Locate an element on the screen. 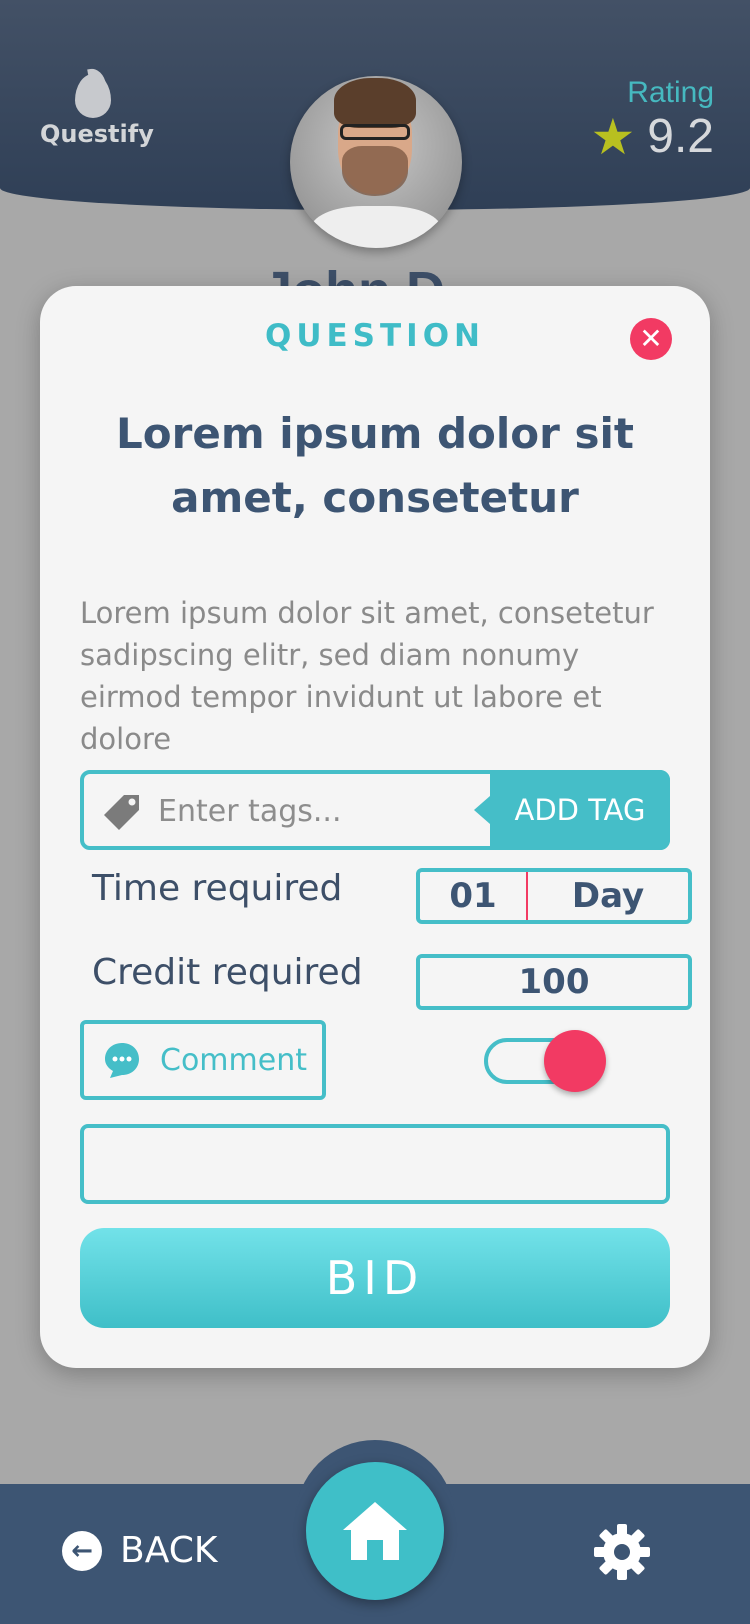  rating-label: Rating is located at coordinates (670, 92).